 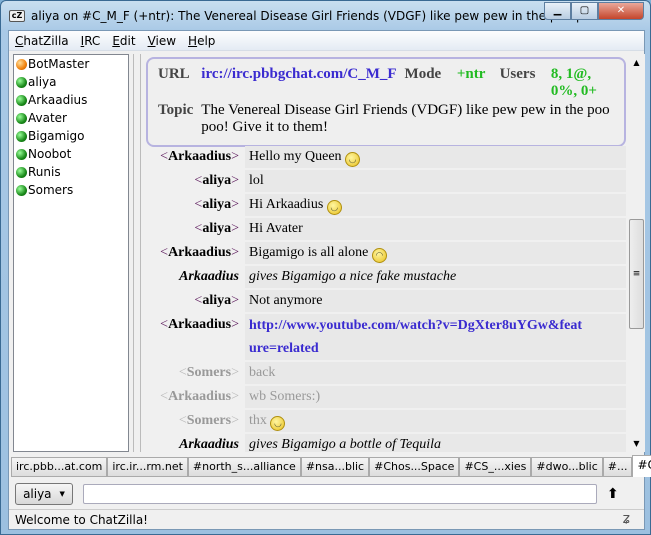 I want to click on dropdown-arrow-icon: ▼, so click(x=62, y=494).